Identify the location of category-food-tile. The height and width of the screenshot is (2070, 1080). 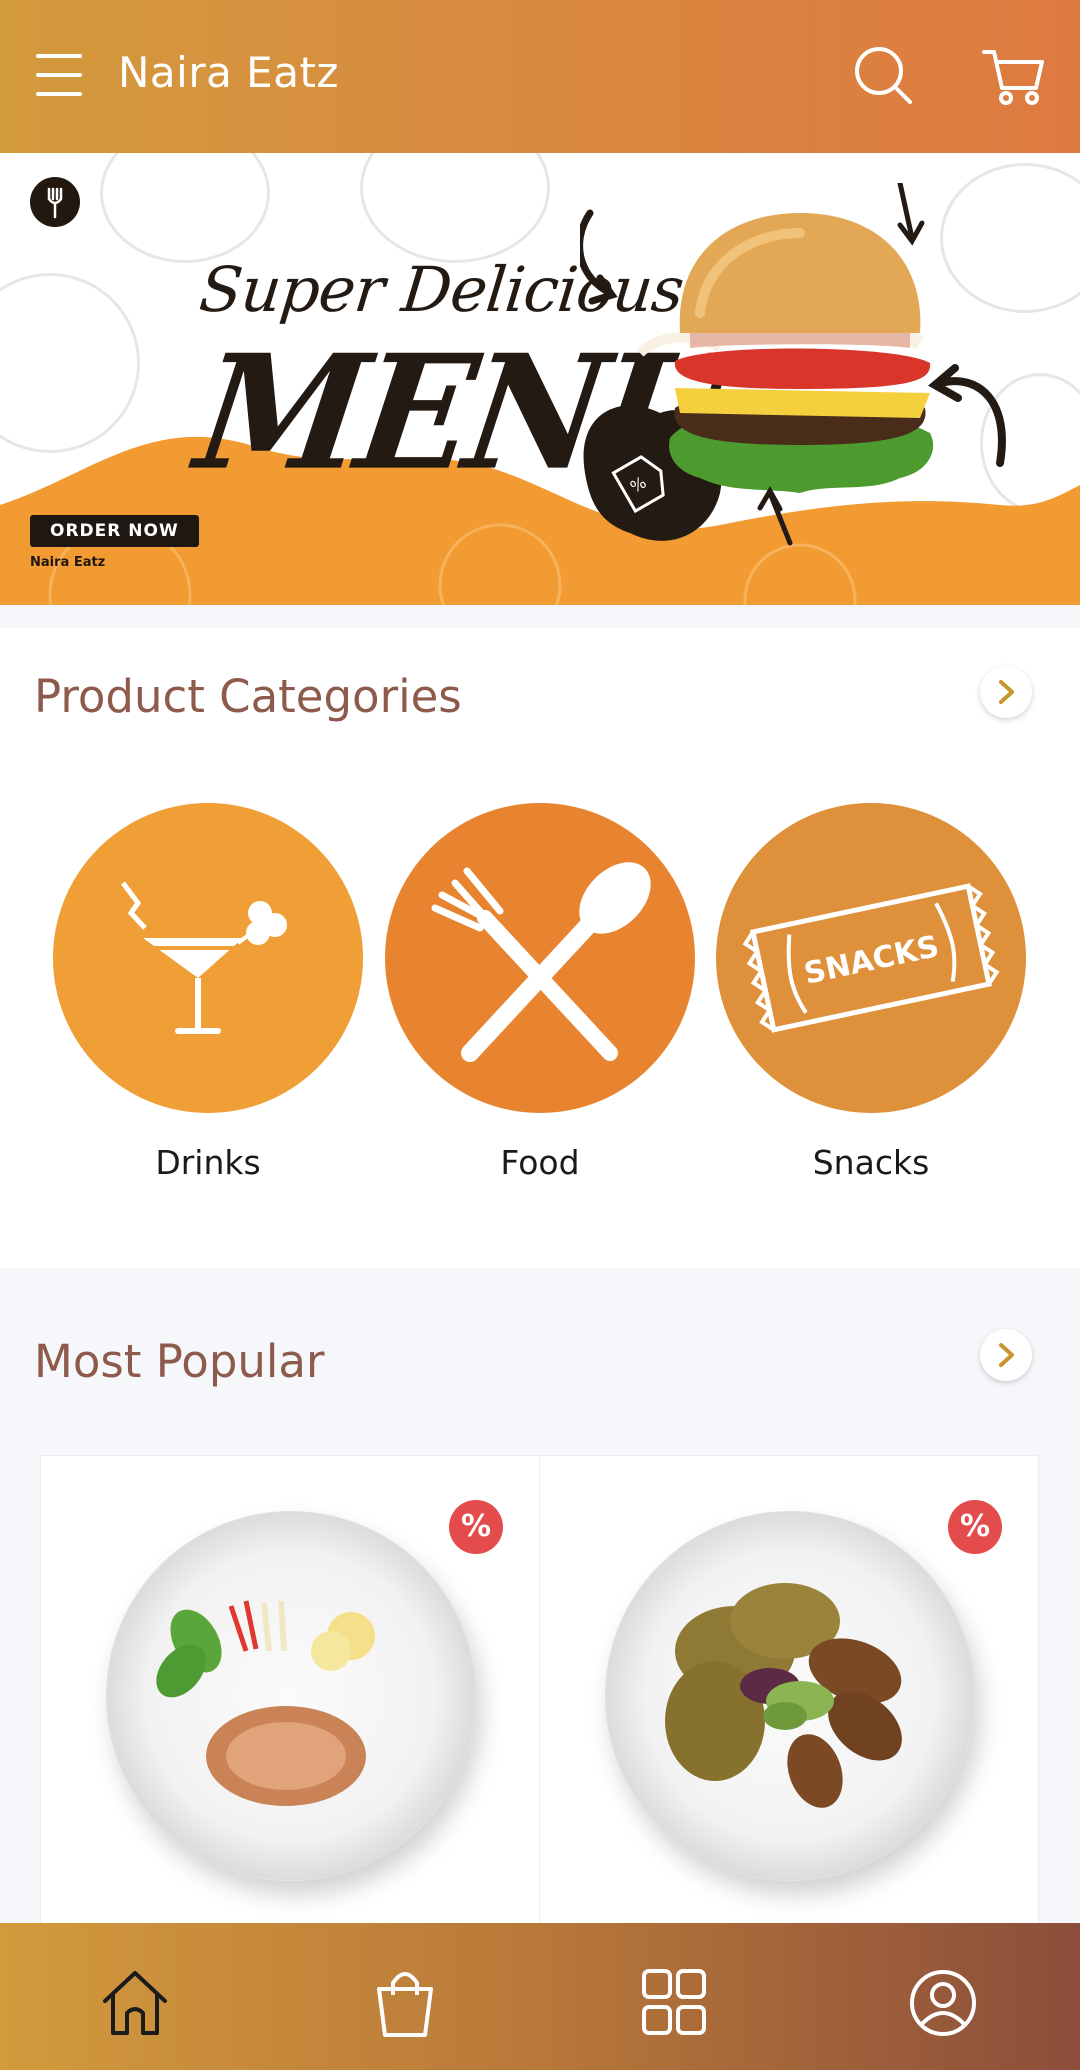
(540, 958).